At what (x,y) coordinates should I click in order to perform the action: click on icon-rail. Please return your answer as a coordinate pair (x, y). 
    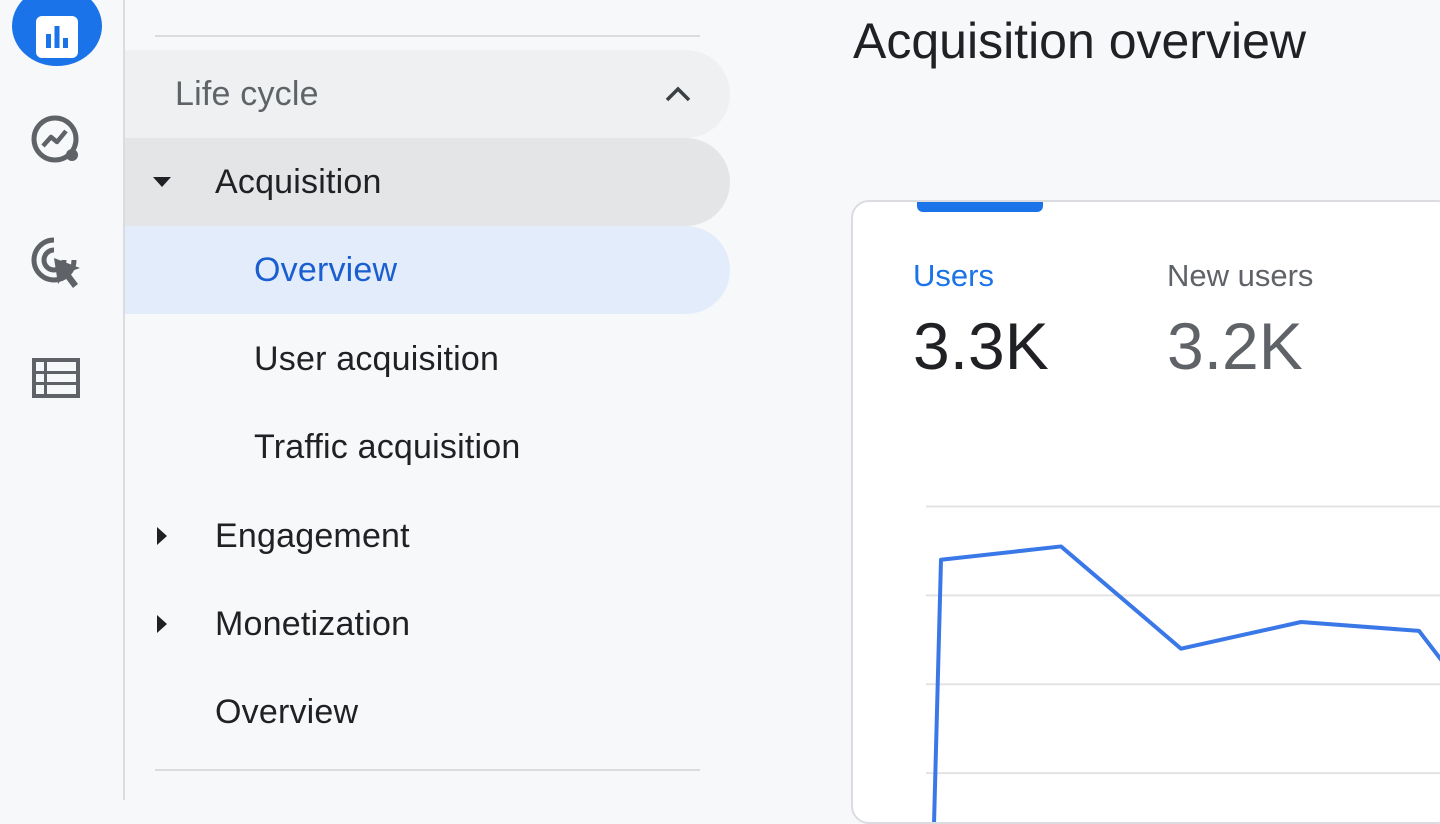
    Looking at the image, I should click on (62, 400).